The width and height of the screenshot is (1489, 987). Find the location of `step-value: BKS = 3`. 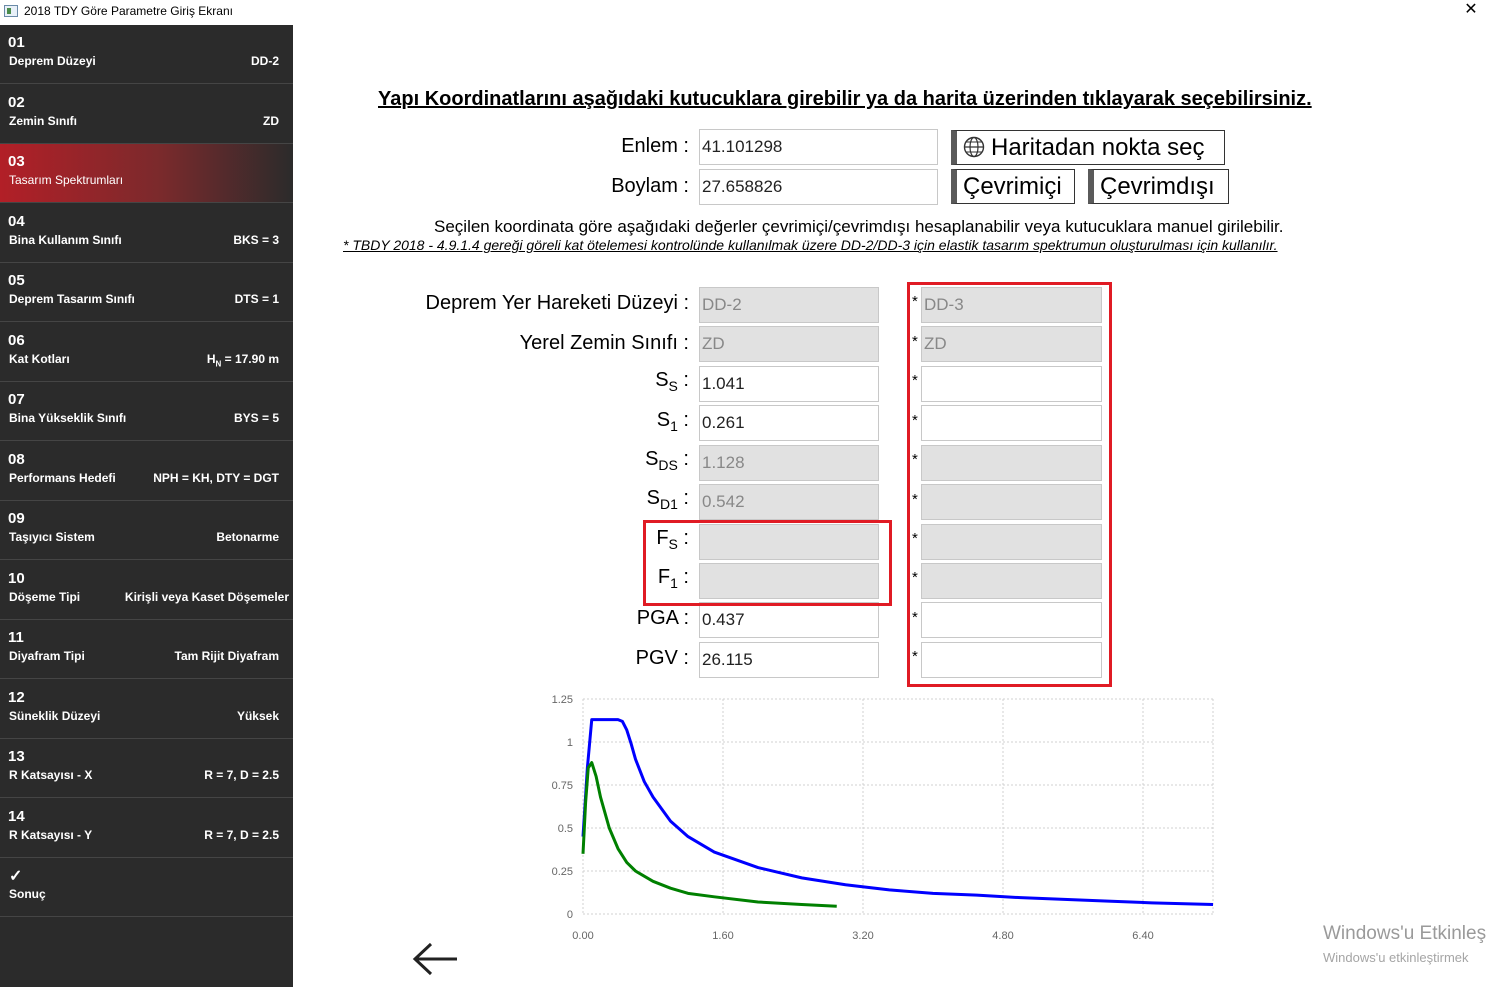

step-value: BKS = 3 is located at coordinates (256, 240).